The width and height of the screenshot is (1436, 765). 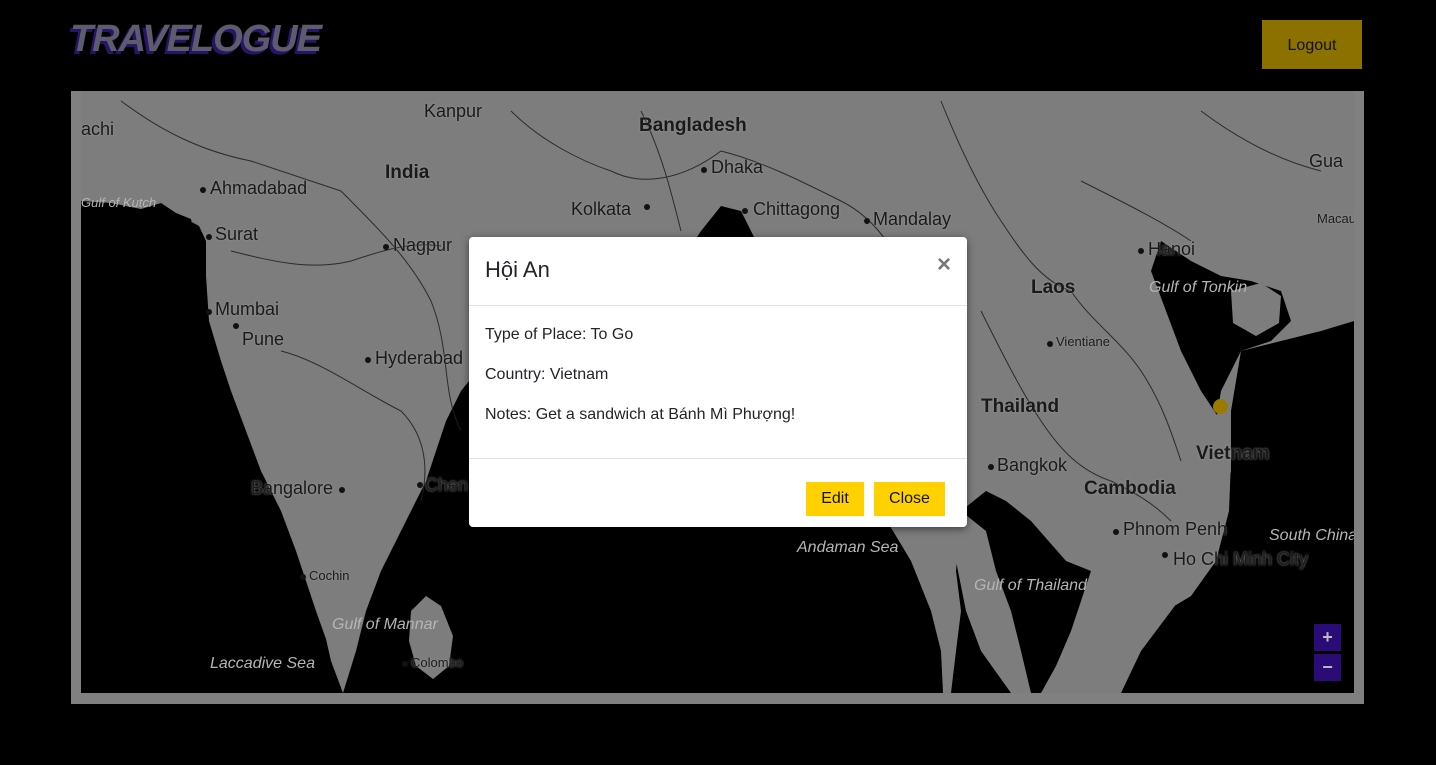 I want to click on map-label-vietnam: Vietnam, so click(x=1233, y=453).